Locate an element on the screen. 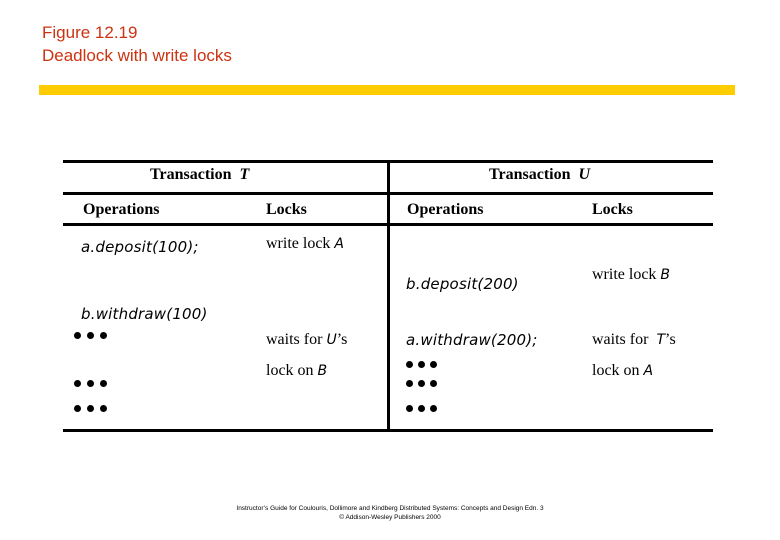  u-lock-on-a: lock on A is located at coordinates (622, 371).